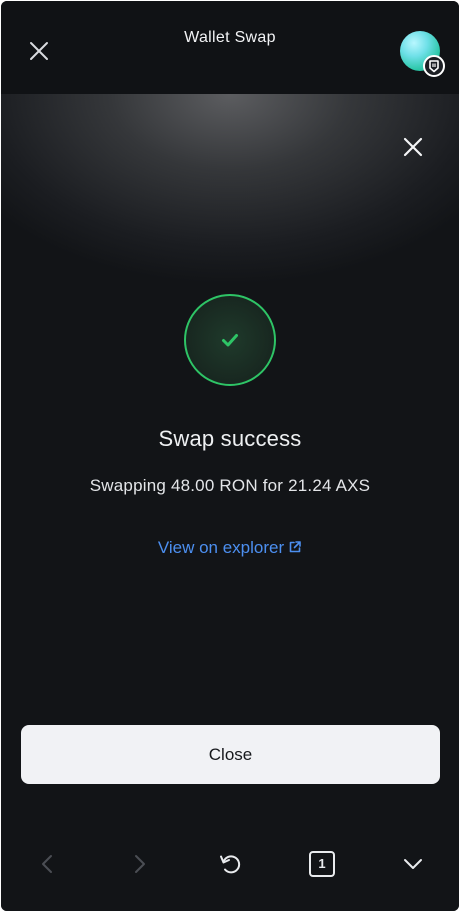 Image resolution: width=460 pixels, height=913 pixels. I want to click on refresh-icon, so click(230, 864).